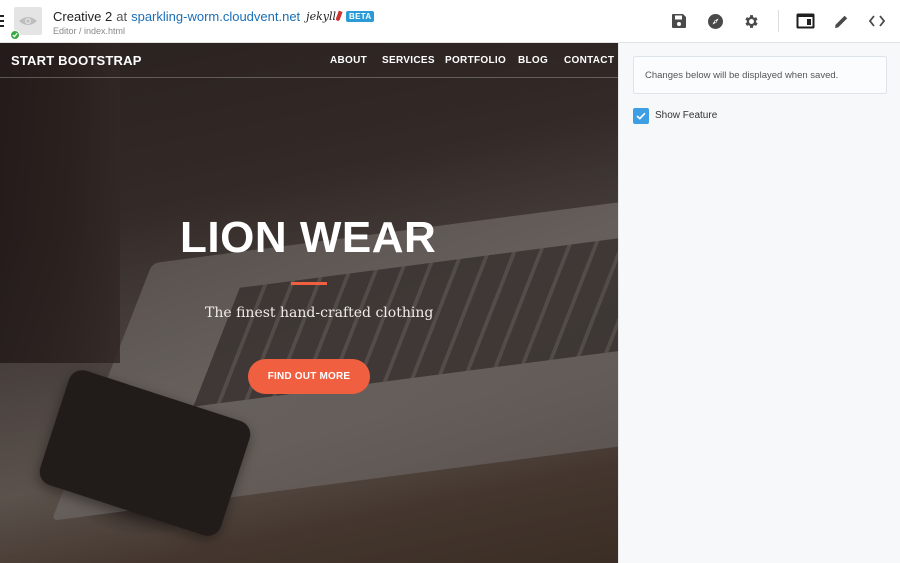  What do you see at coordinates (15, 35) in the screenshot?
I see `published-status-icon` at bounding box center [15, 35].